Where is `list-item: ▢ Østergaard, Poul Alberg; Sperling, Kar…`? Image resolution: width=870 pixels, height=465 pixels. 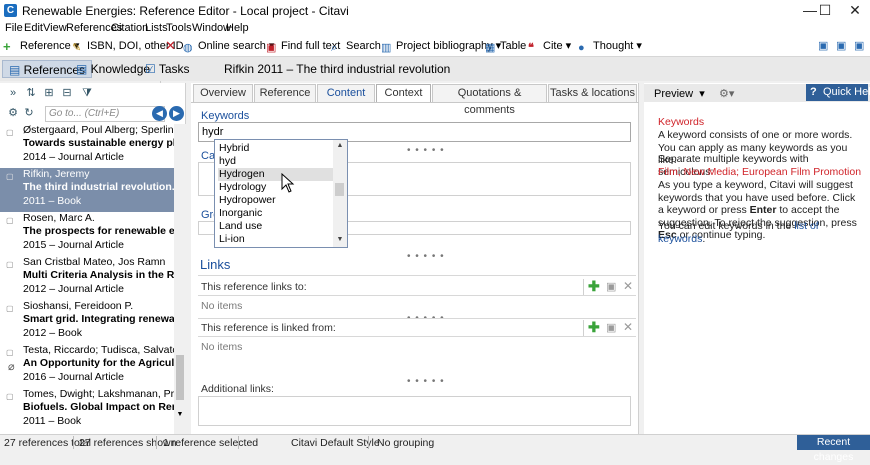 list-item: ▢ Østergaard, Poul Alberg; Sperling, Kar… is located at coordinates (87, 146).